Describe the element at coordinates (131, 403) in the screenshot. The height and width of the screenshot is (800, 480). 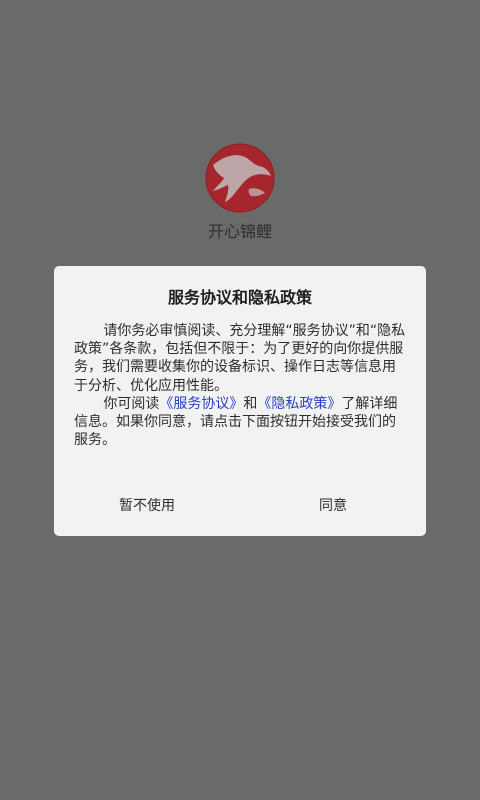
I see `links-prefix: 你可阅读` at that location.